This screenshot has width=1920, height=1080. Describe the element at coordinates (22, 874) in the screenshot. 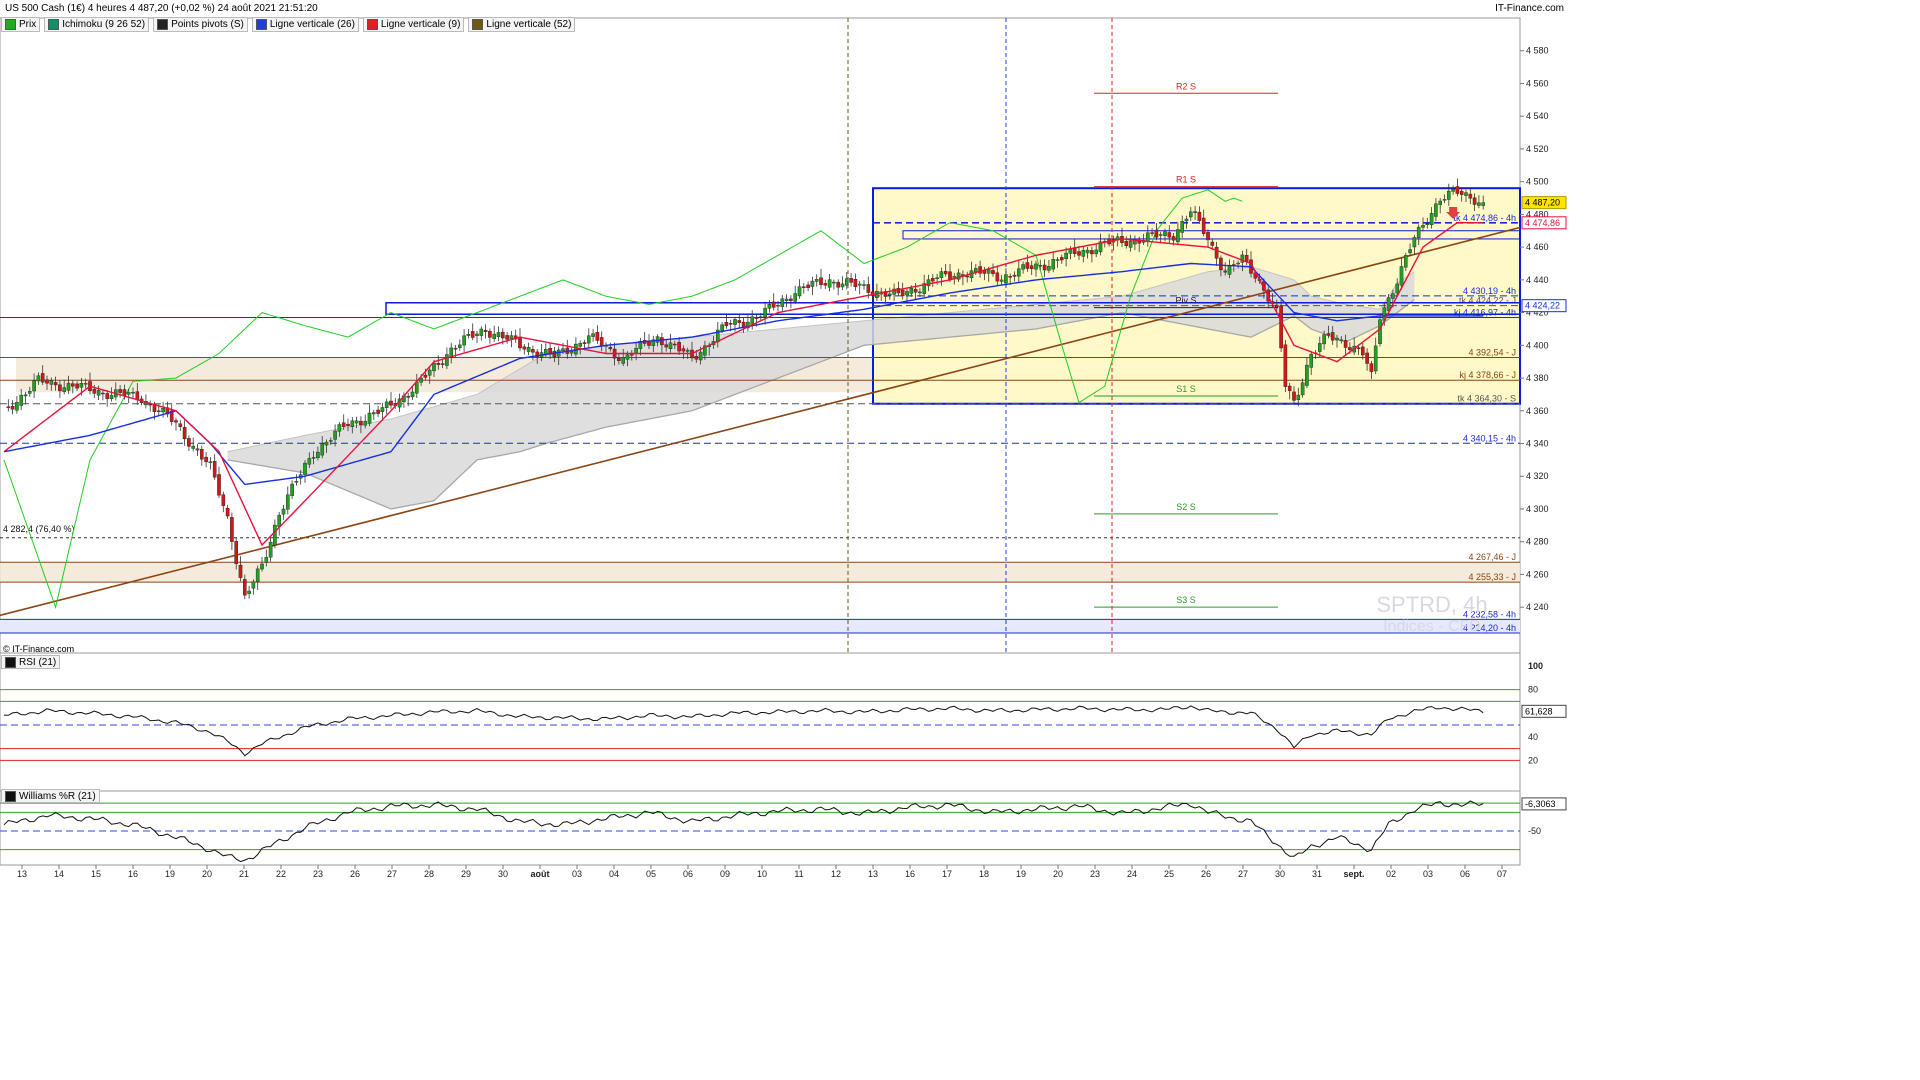

I see `x-tick-label: 13` at that location.